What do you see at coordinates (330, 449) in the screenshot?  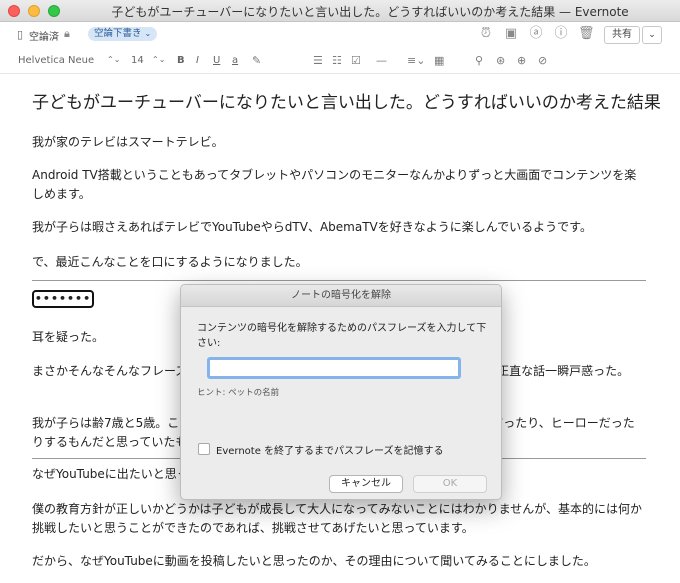 I see `remember-passphrase-label: Evernote を終了するまでパスフレーズを記憶する` at bounding box center [330, 449].